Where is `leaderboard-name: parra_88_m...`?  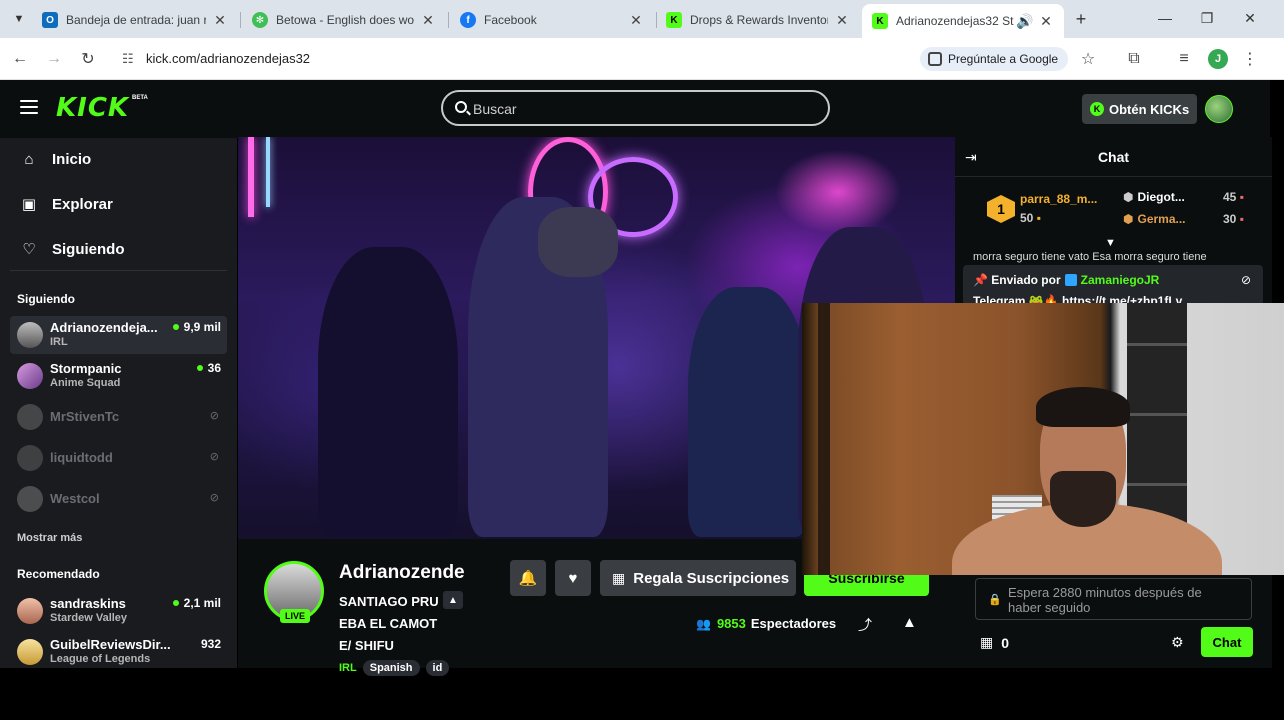 leaderboard-name: parra_88_m... is located at coordinates (1058, 199).